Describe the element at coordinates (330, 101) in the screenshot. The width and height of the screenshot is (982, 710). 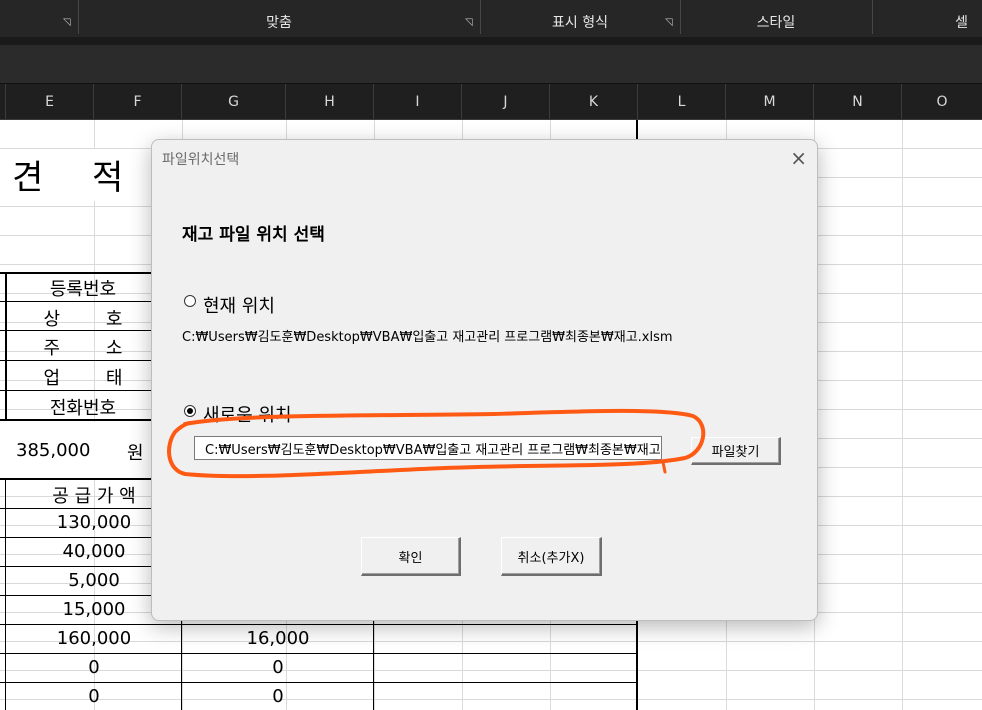
I see `column-header-h: H` at that location.